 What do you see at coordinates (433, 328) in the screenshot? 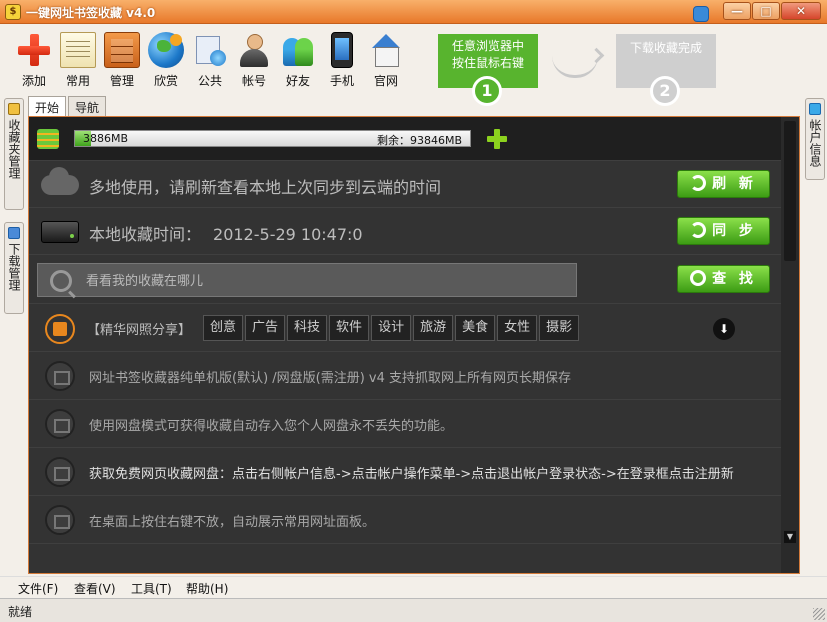
I see `category-item: 旅游` at bounding box center [433, 328].